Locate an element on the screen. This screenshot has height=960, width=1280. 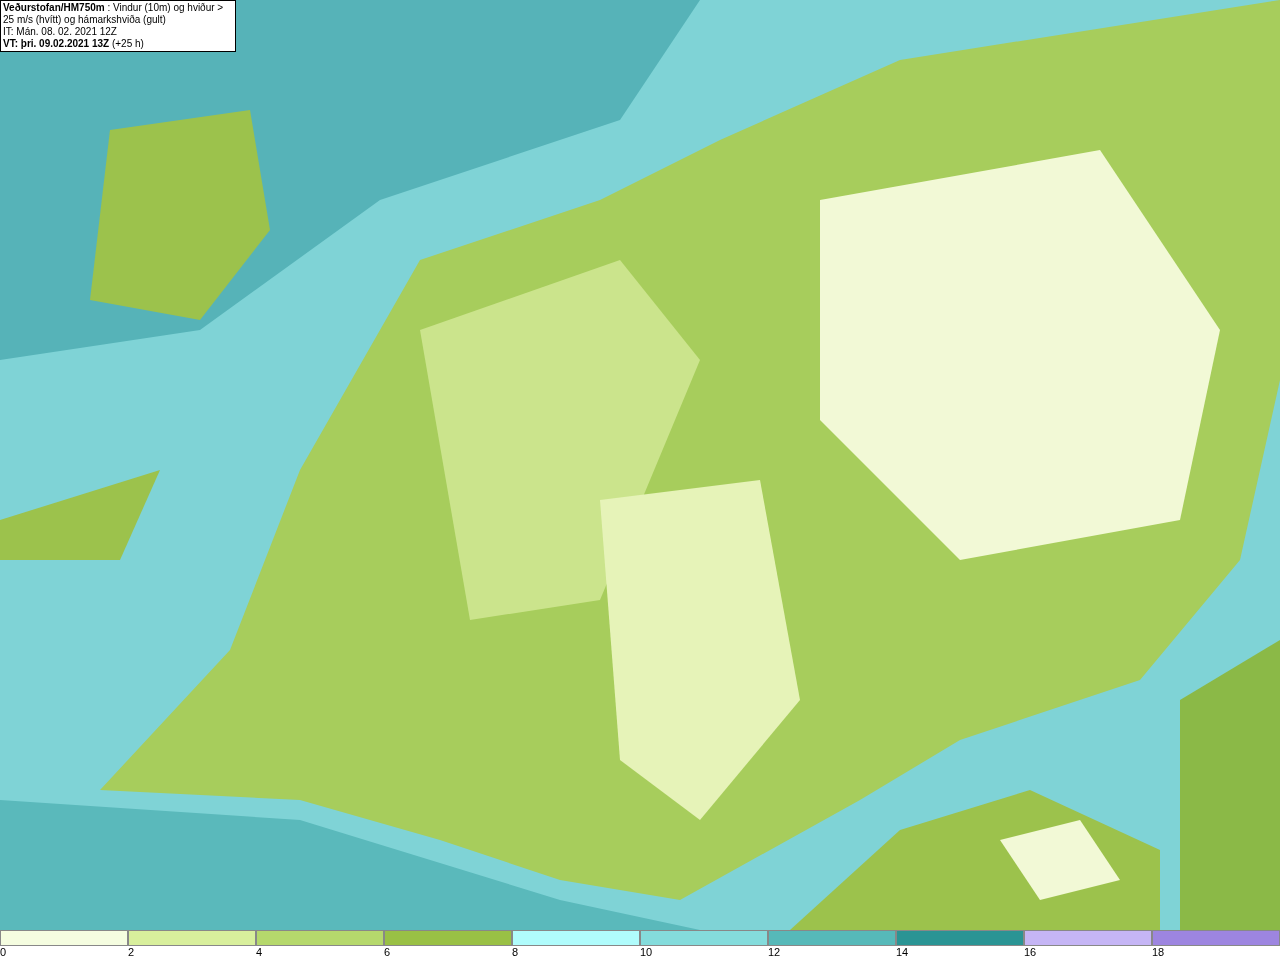
legend-label: 16 is located at coordinates (1030, 952).